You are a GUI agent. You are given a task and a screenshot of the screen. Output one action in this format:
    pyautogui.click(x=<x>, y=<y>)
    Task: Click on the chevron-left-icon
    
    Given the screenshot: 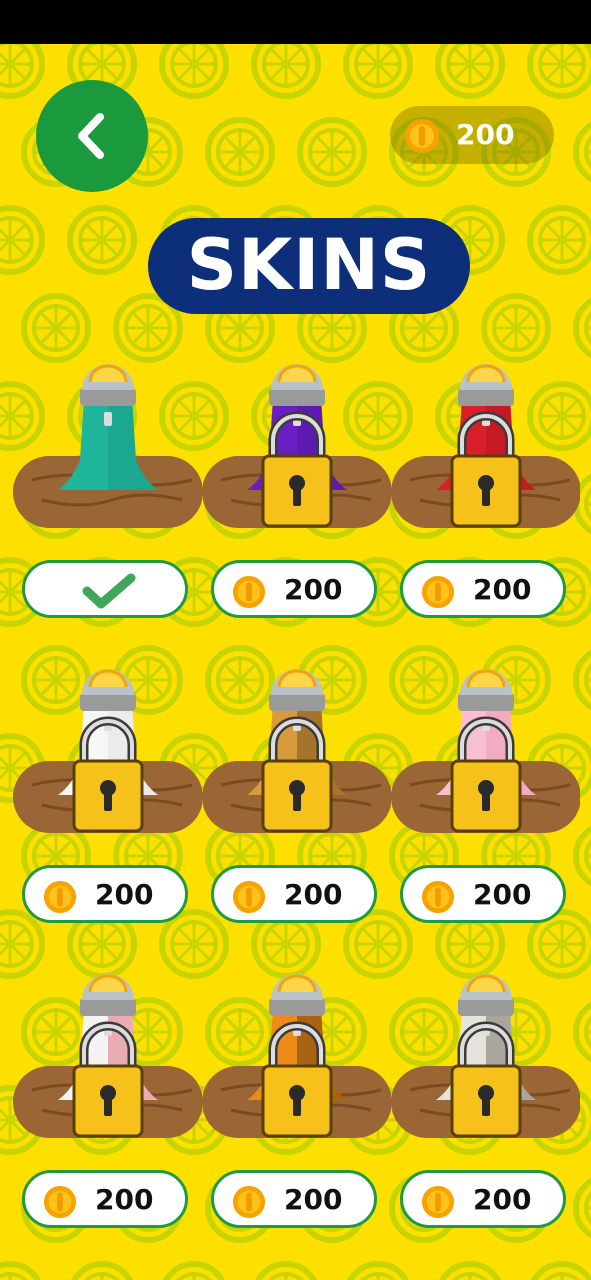 What is the action you would take?
    pyautogui.click(x=91, y=136)
    